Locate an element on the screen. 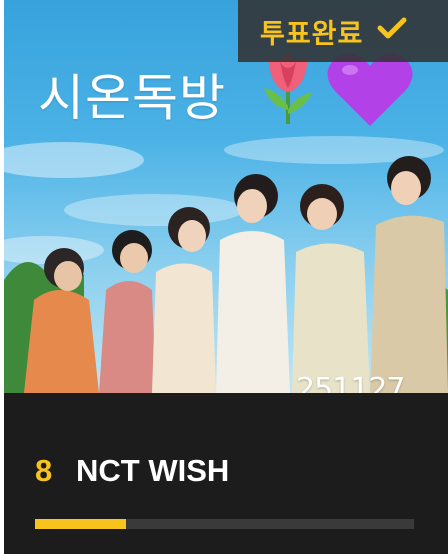 The height and width of the screenshot is (554, 448). date-stamp: 251127 is located at coordinates (351, 382).